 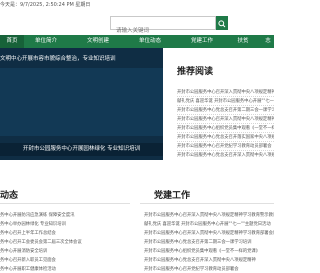 What do you see at coordinates (45, 5) in the screenshot?
I see `current-date: 今天是：9/7/2025, 2:50:24 PM 星期日` at bounding box center [45, 5].